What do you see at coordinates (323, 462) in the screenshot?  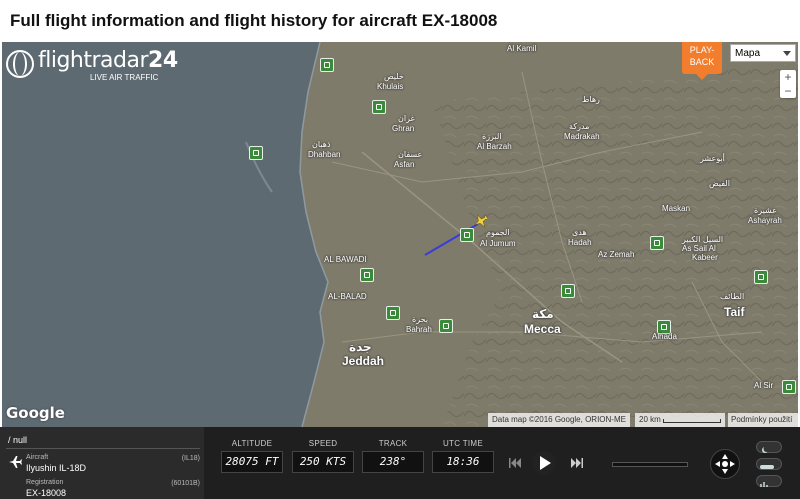 I see `speed-value: 250 KTS` at bounding box center [323, 462].